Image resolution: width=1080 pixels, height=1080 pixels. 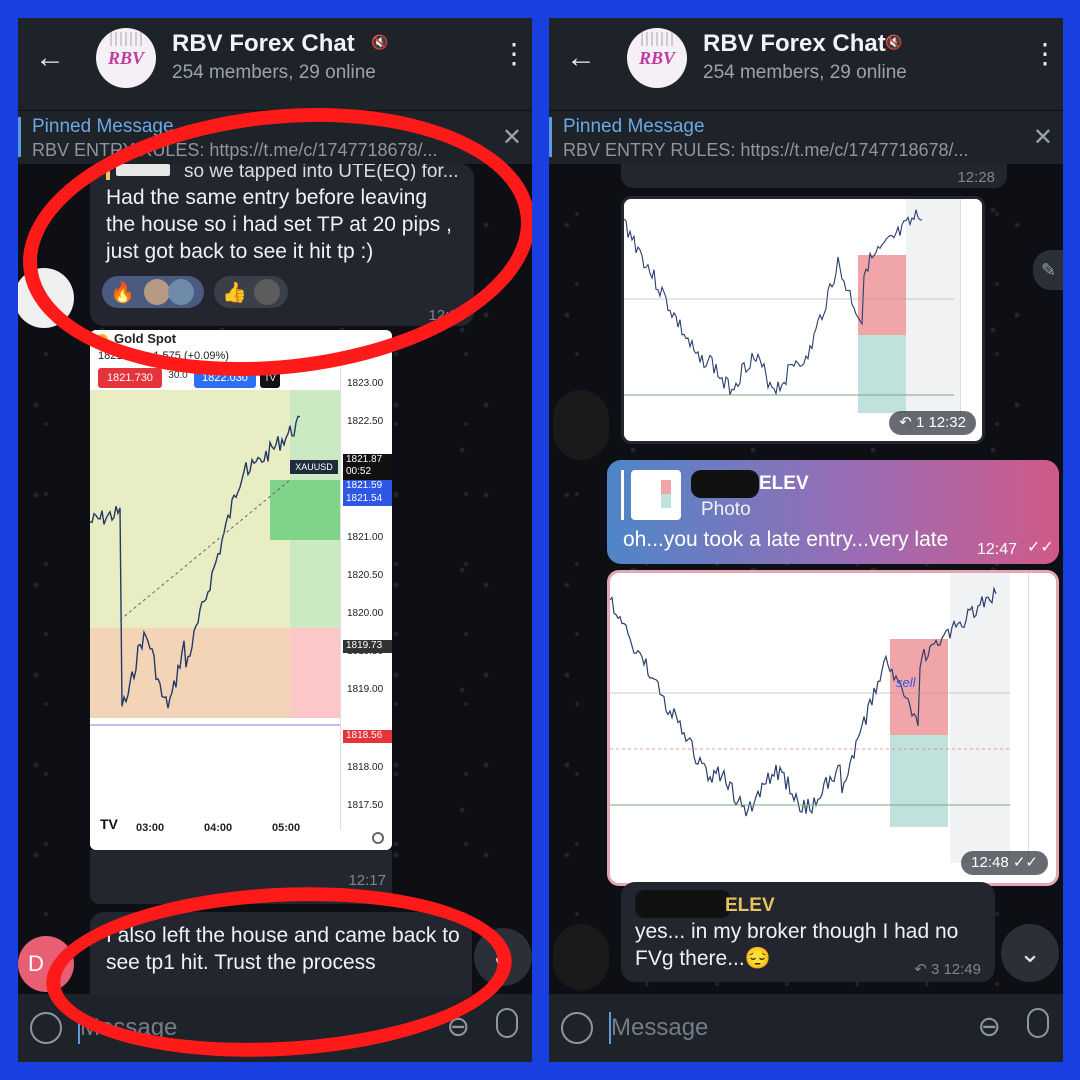 What do you see at coordinates (359, 471) in the screenshot?
I see `tag-time: 00:52` at bounding box center [359, 471].